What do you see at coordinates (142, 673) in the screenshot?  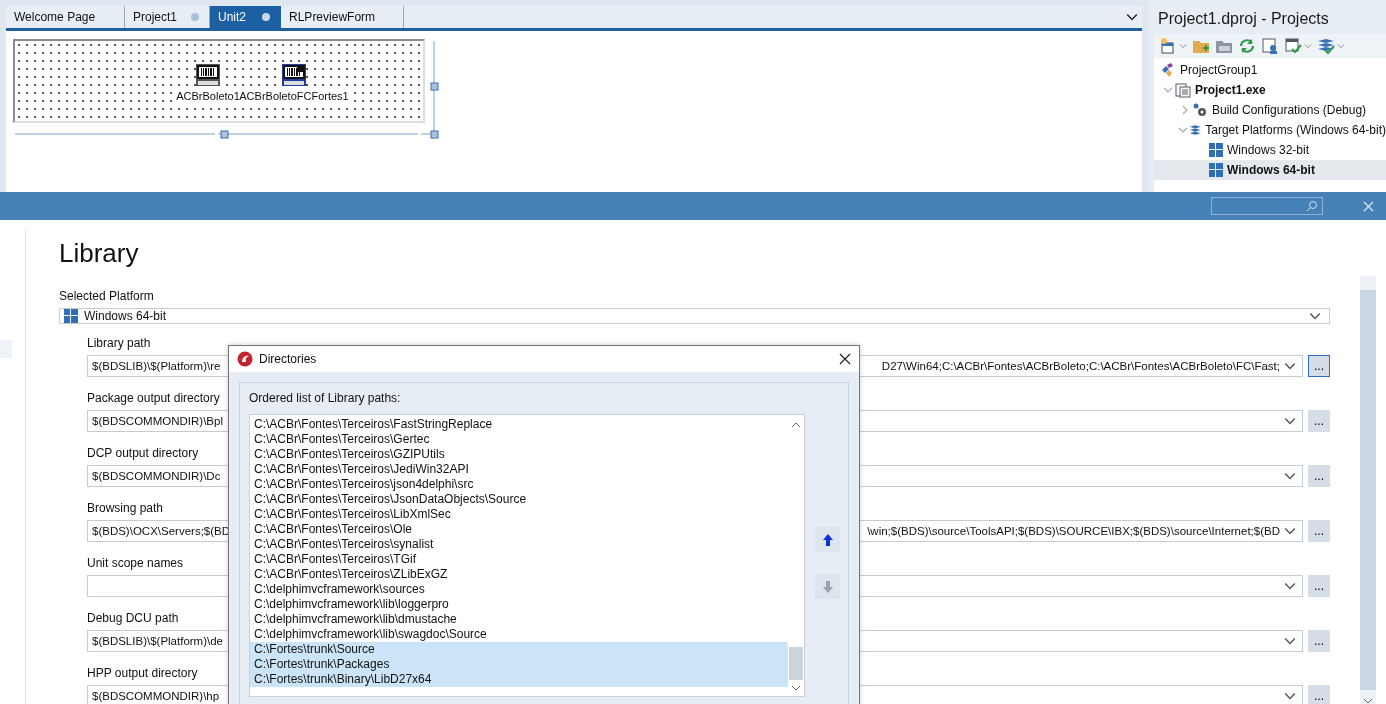 I see `field-label: HPP output directory` at bounding box center [142, 673].